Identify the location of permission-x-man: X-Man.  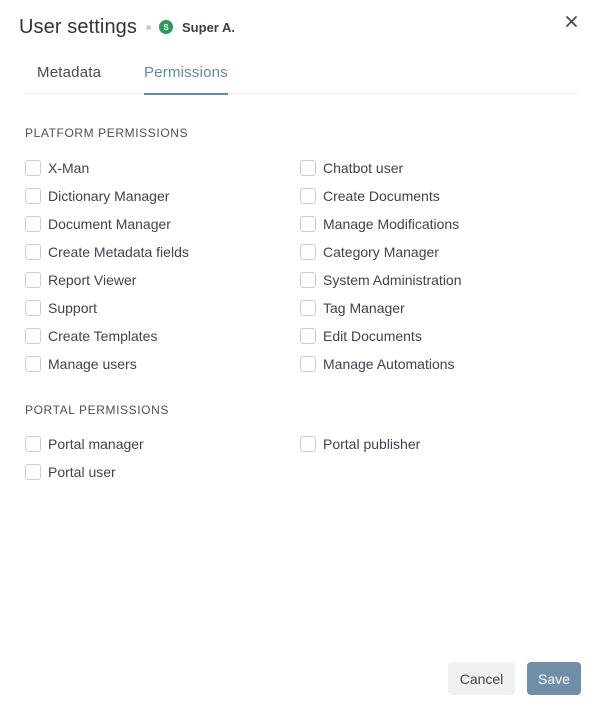
(57, 168).